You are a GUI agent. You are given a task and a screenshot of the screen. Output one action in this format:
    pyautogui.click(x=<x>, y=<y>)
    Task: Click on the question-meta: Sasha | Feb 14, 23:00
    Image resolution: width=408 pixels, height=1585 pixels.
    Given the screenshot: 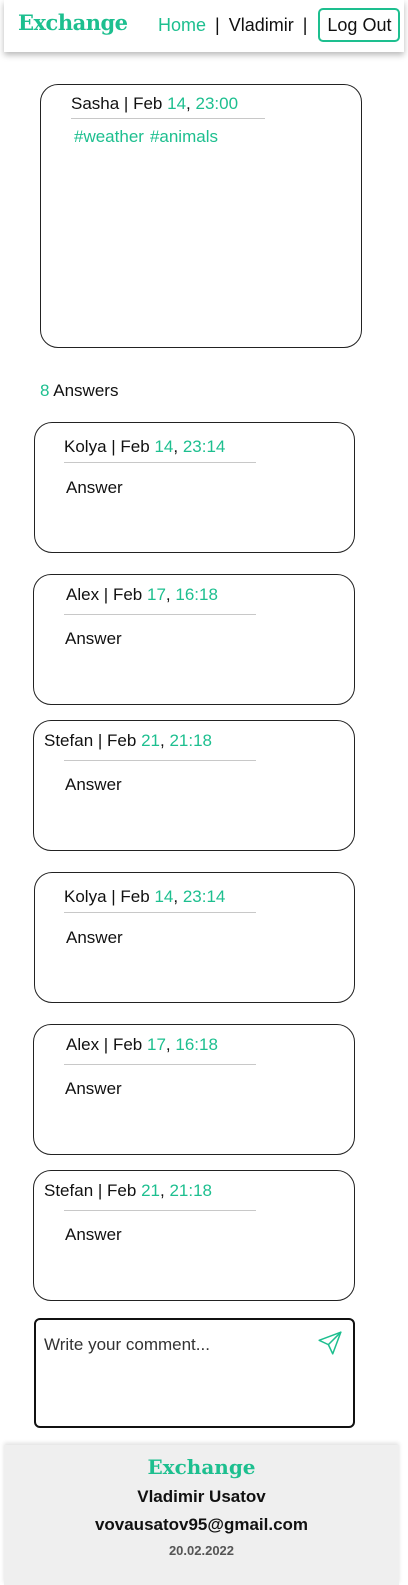 What is the action you would take?
    pyautogui.click(x=155, y=103)
    